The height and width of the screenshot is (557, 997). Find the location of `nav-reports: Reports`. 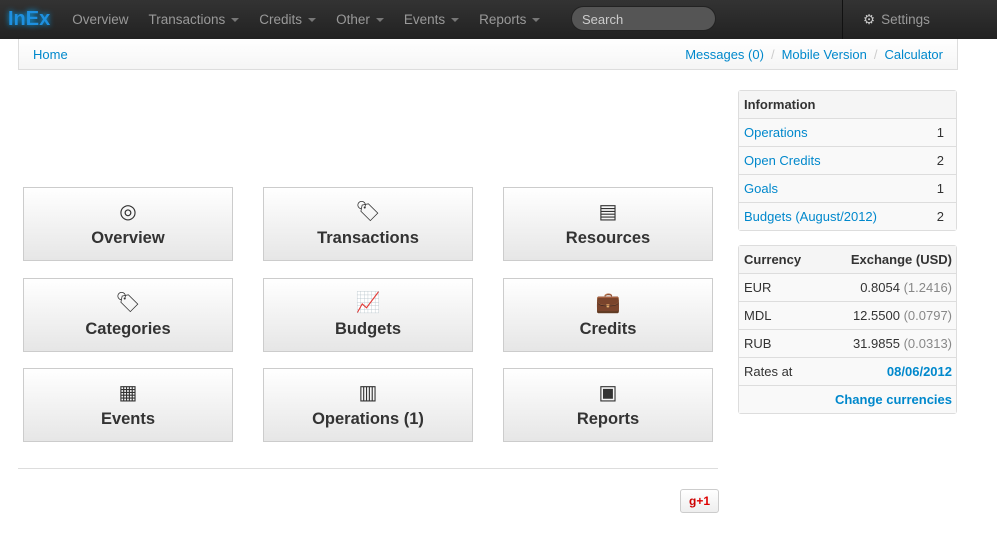

nav-reports: Reports is located at coordinates (509, 19).